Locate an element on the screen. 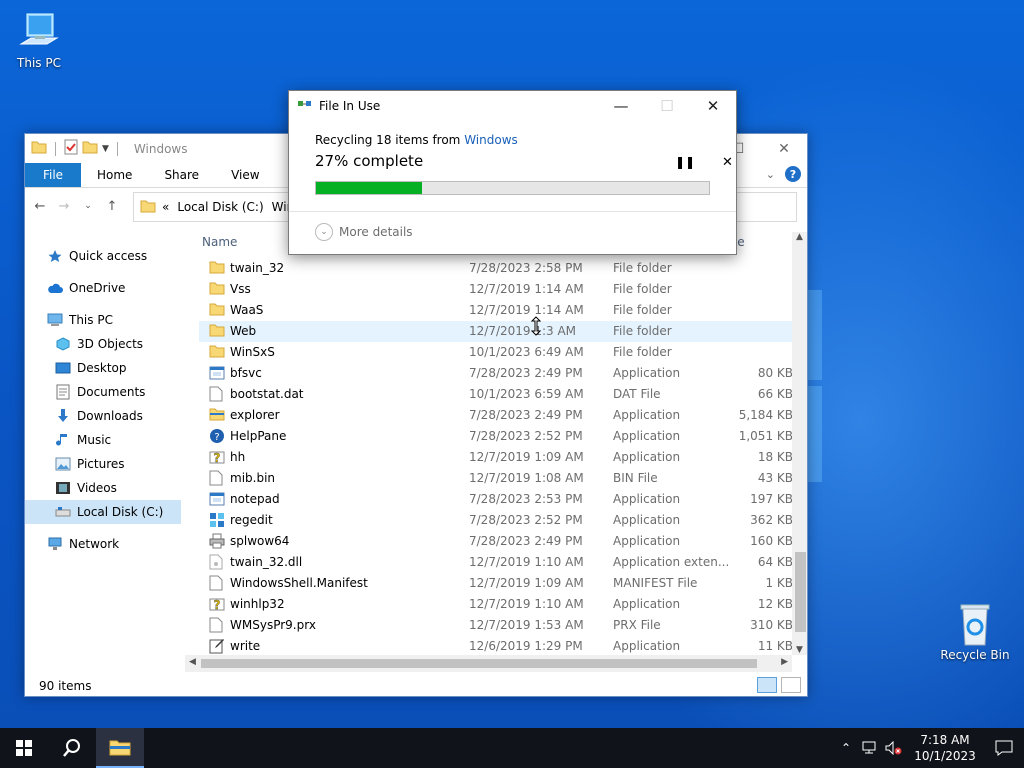 The image size is (1024, 768). recent-locations-chevron-icon: ⌄ is located at coordinates (88, 206).